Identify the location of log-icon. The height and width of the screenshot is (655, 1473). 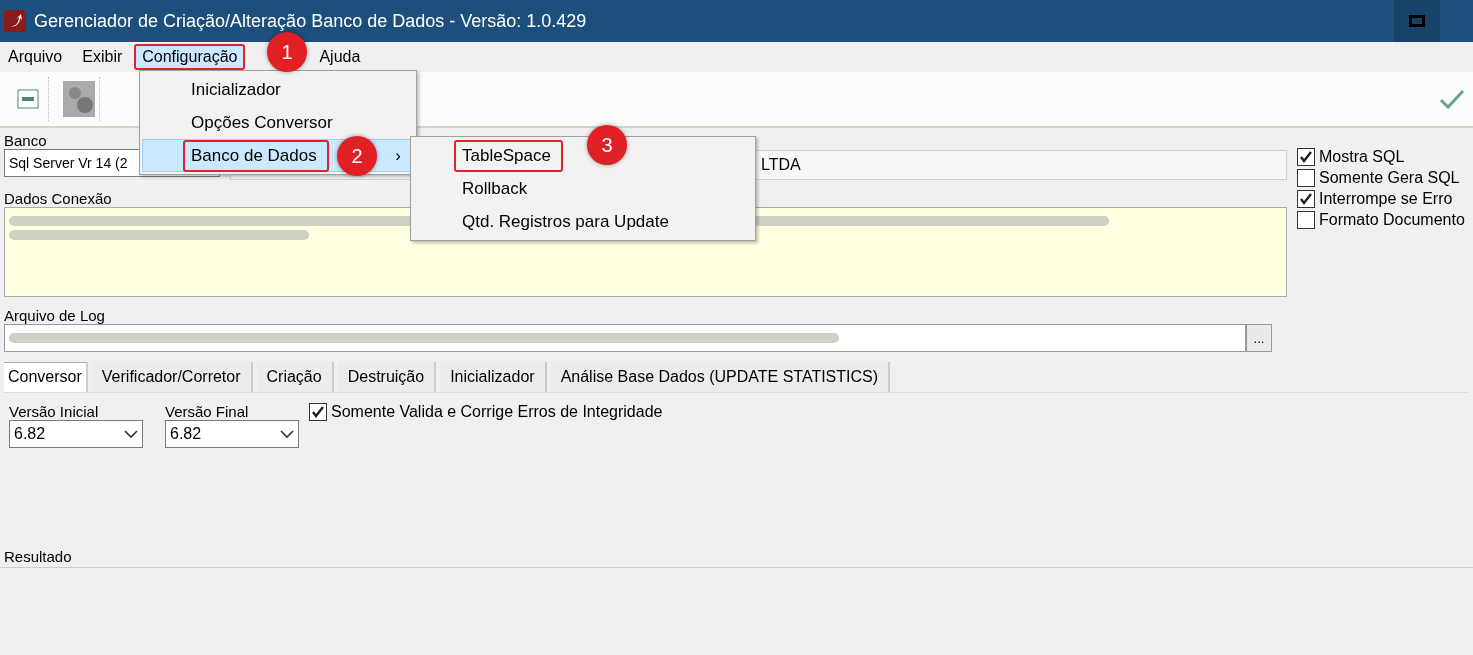
(28, 99).